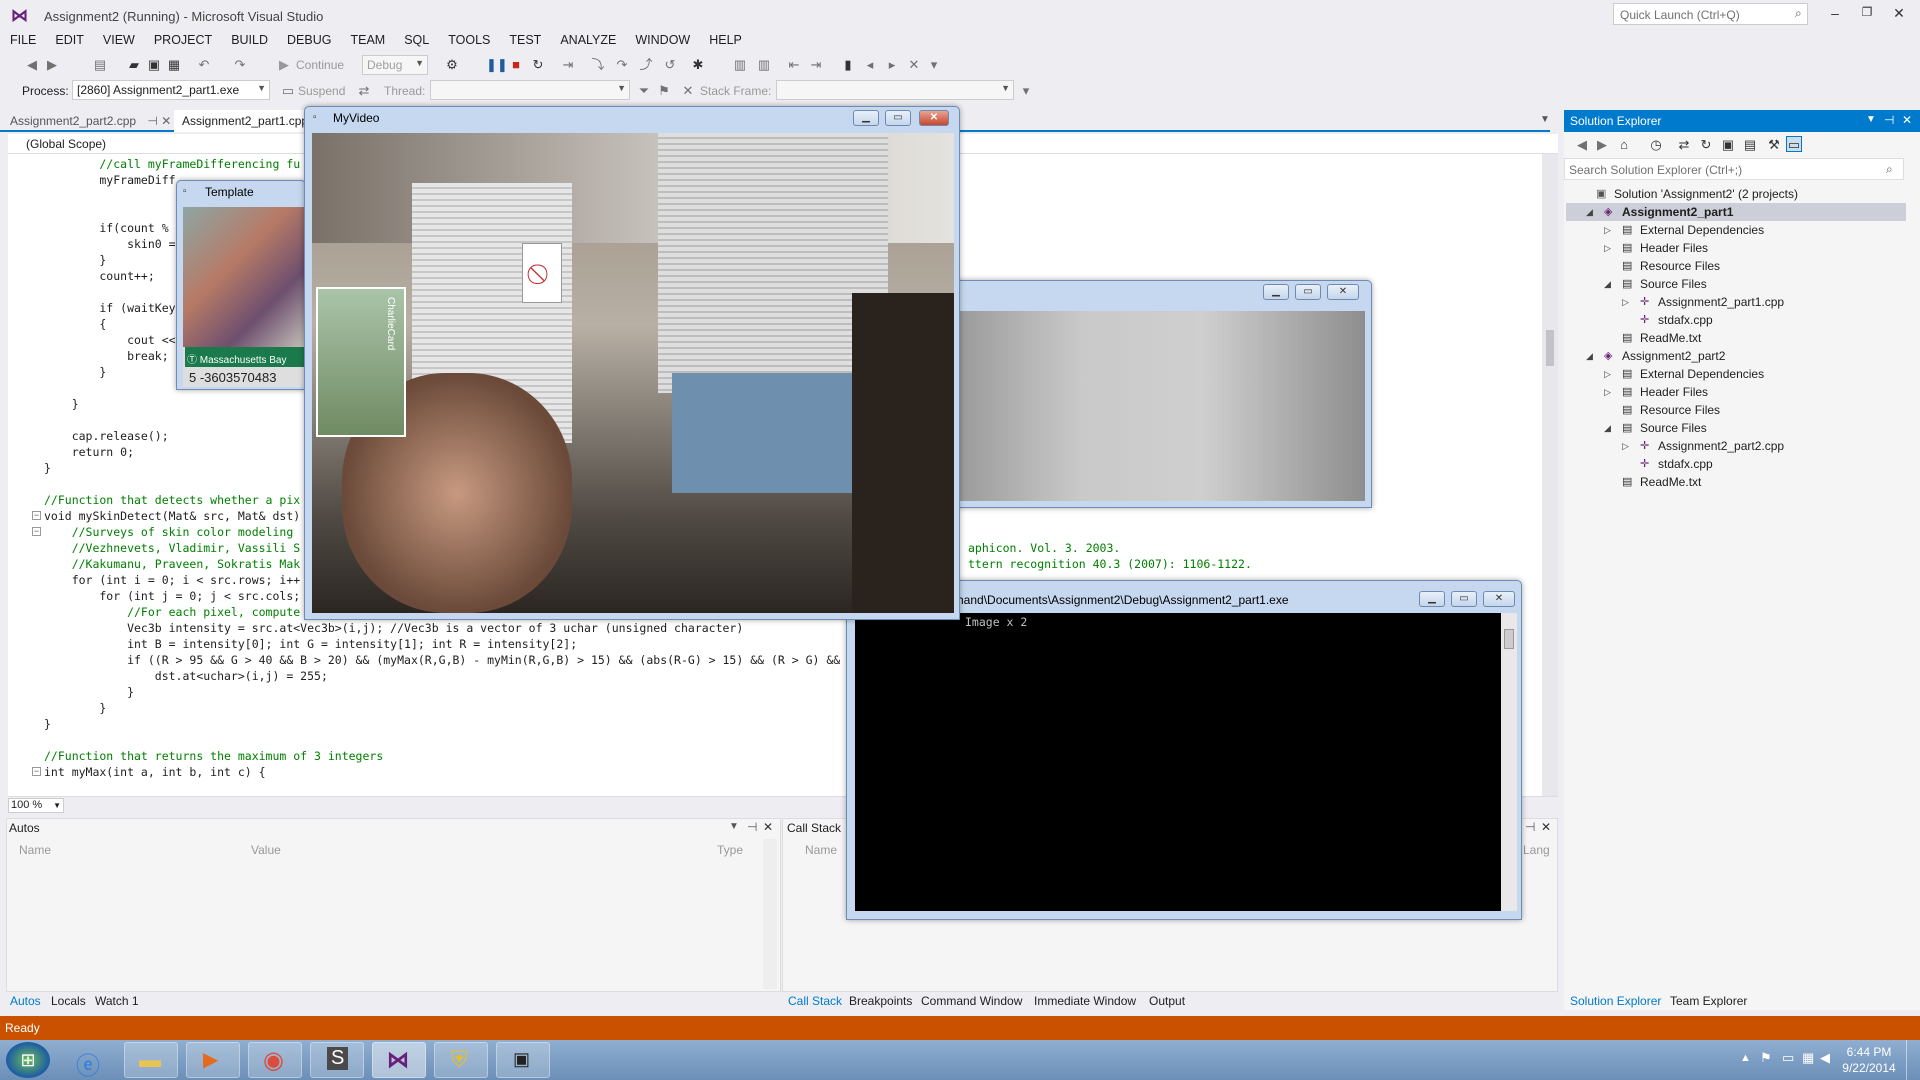 The image size is (1920, 1080). What do you see at coordinates (1774, 145) in the screenshot?
I see `properties-icon: ⚒` at bounding box center [1774, 145].